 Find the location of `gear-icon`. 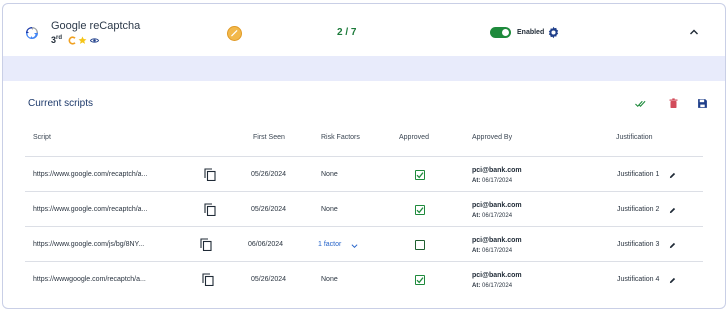

gear-icon is located at coordinates (553, 32).